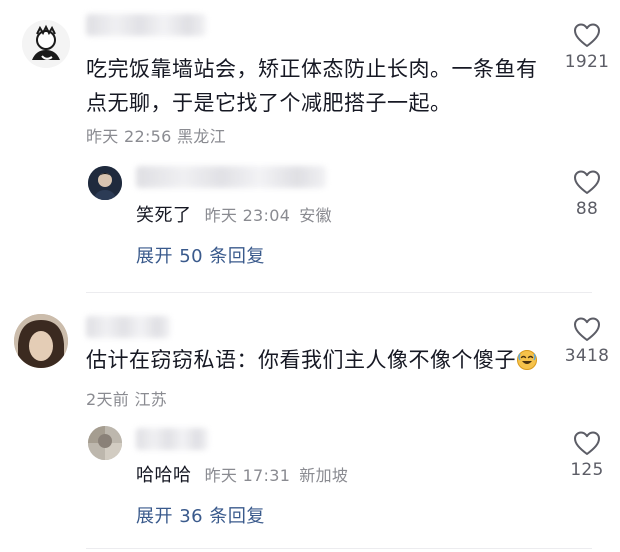  I want to click on comment-meta: 2天前 江苏, so click(126, 398).